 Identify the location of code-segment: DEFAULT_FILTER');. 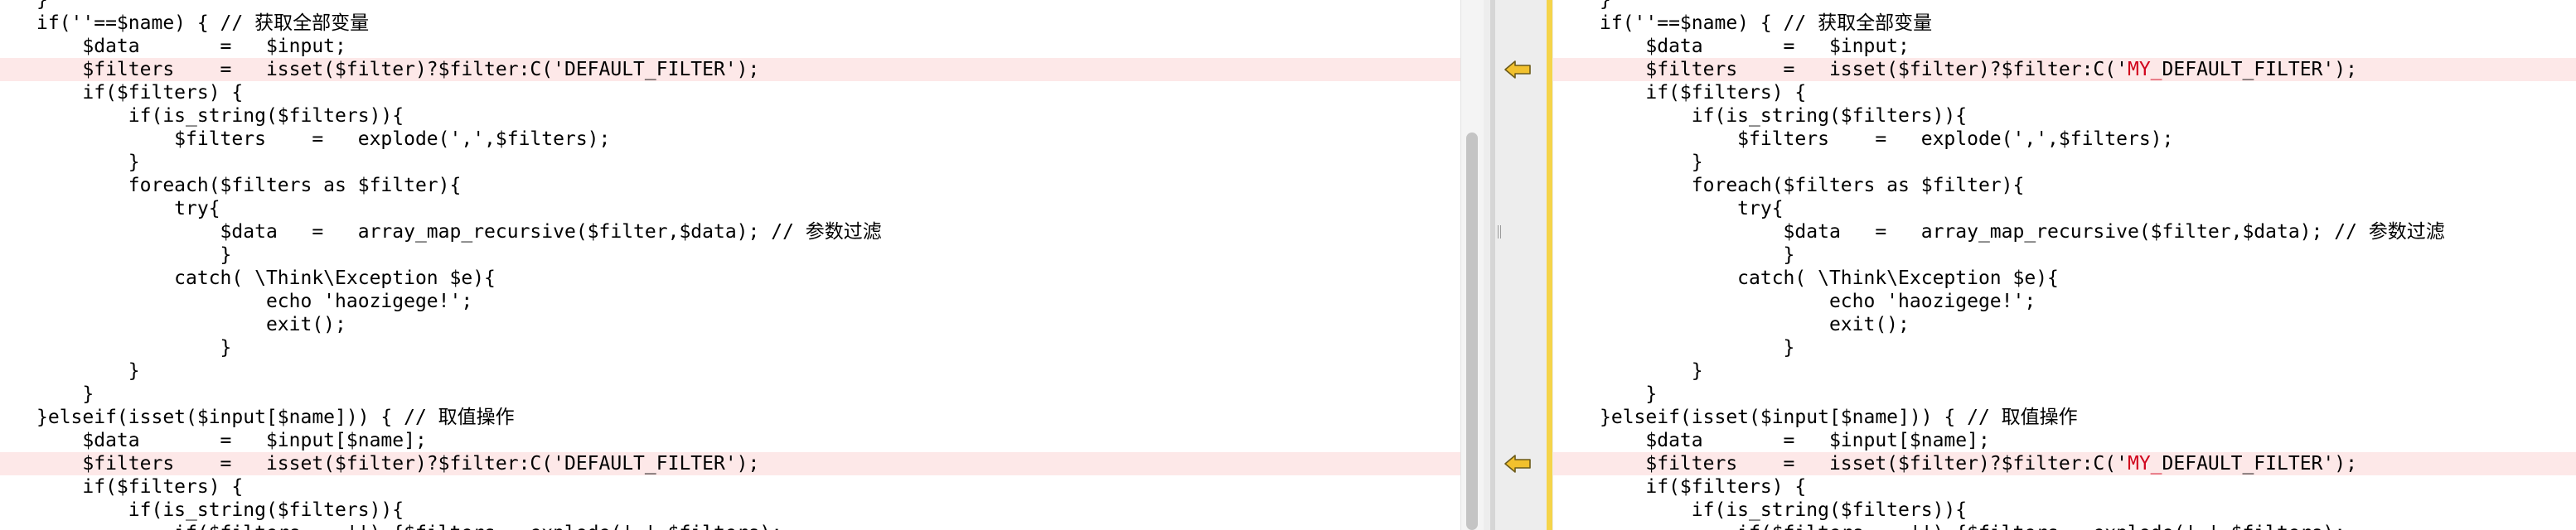
(2259, 464).